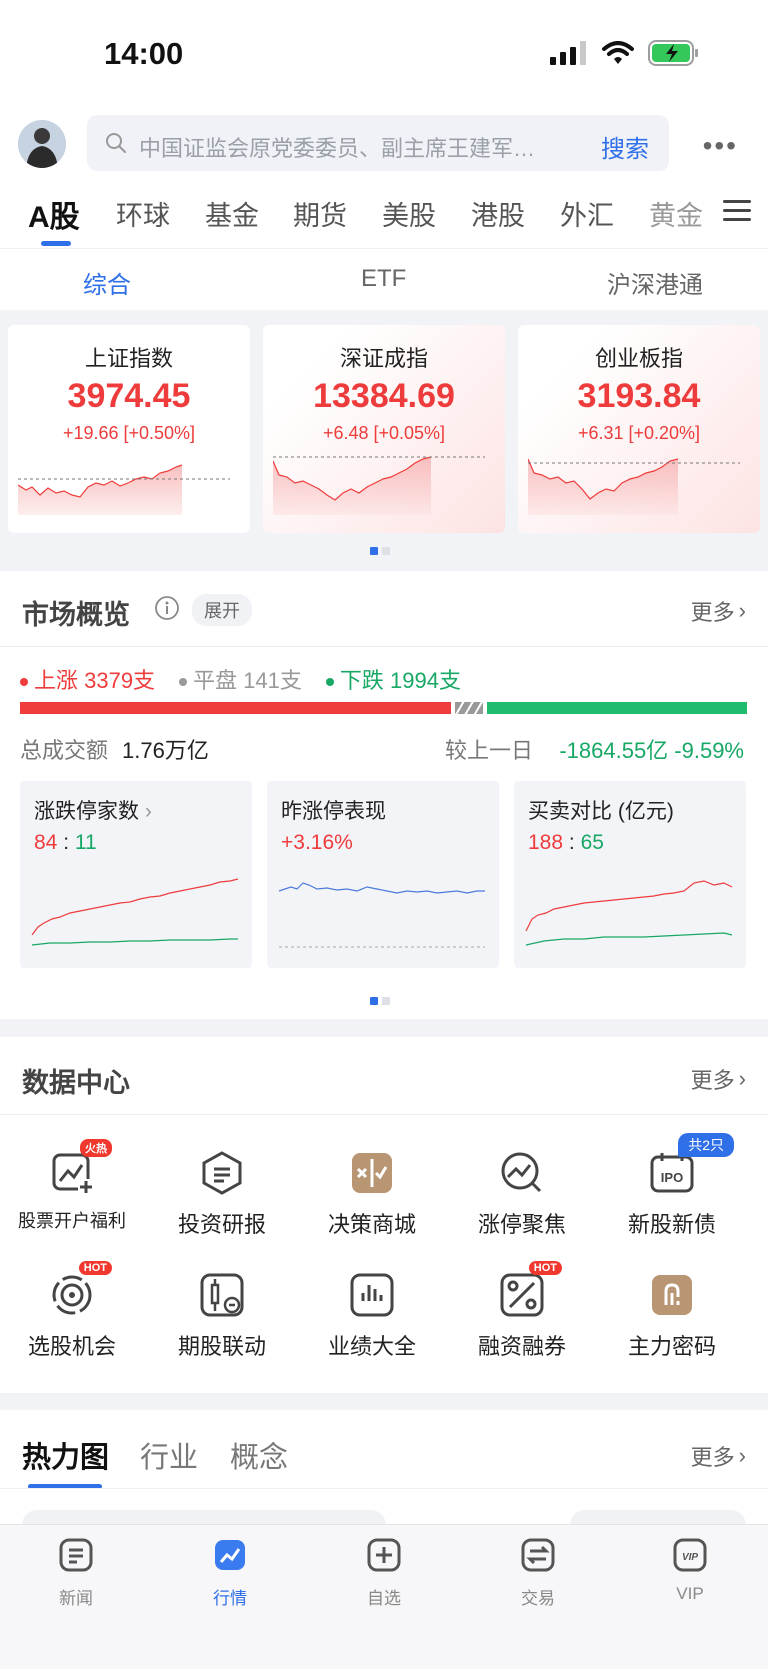 The width and height of the screenshot is (768, 1669). What do you see at coordinates (718, 1456) in the screenshot?
I see `heatmap-more-link: 更多 ›` at bounding box center [718, 1456].